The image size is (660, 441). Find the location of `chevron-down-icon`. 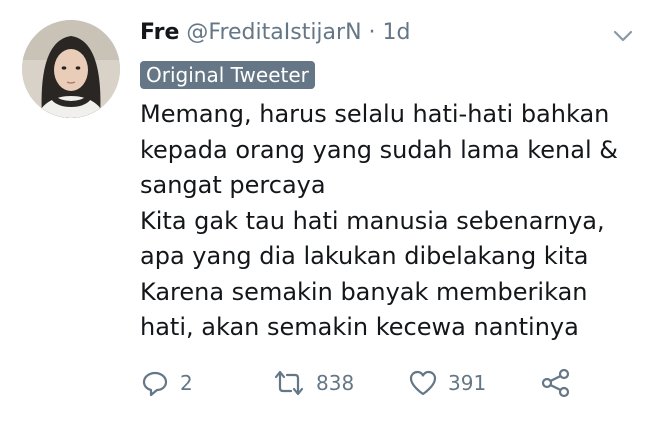

chevron-down-icon is located at coordinates (623, 36).